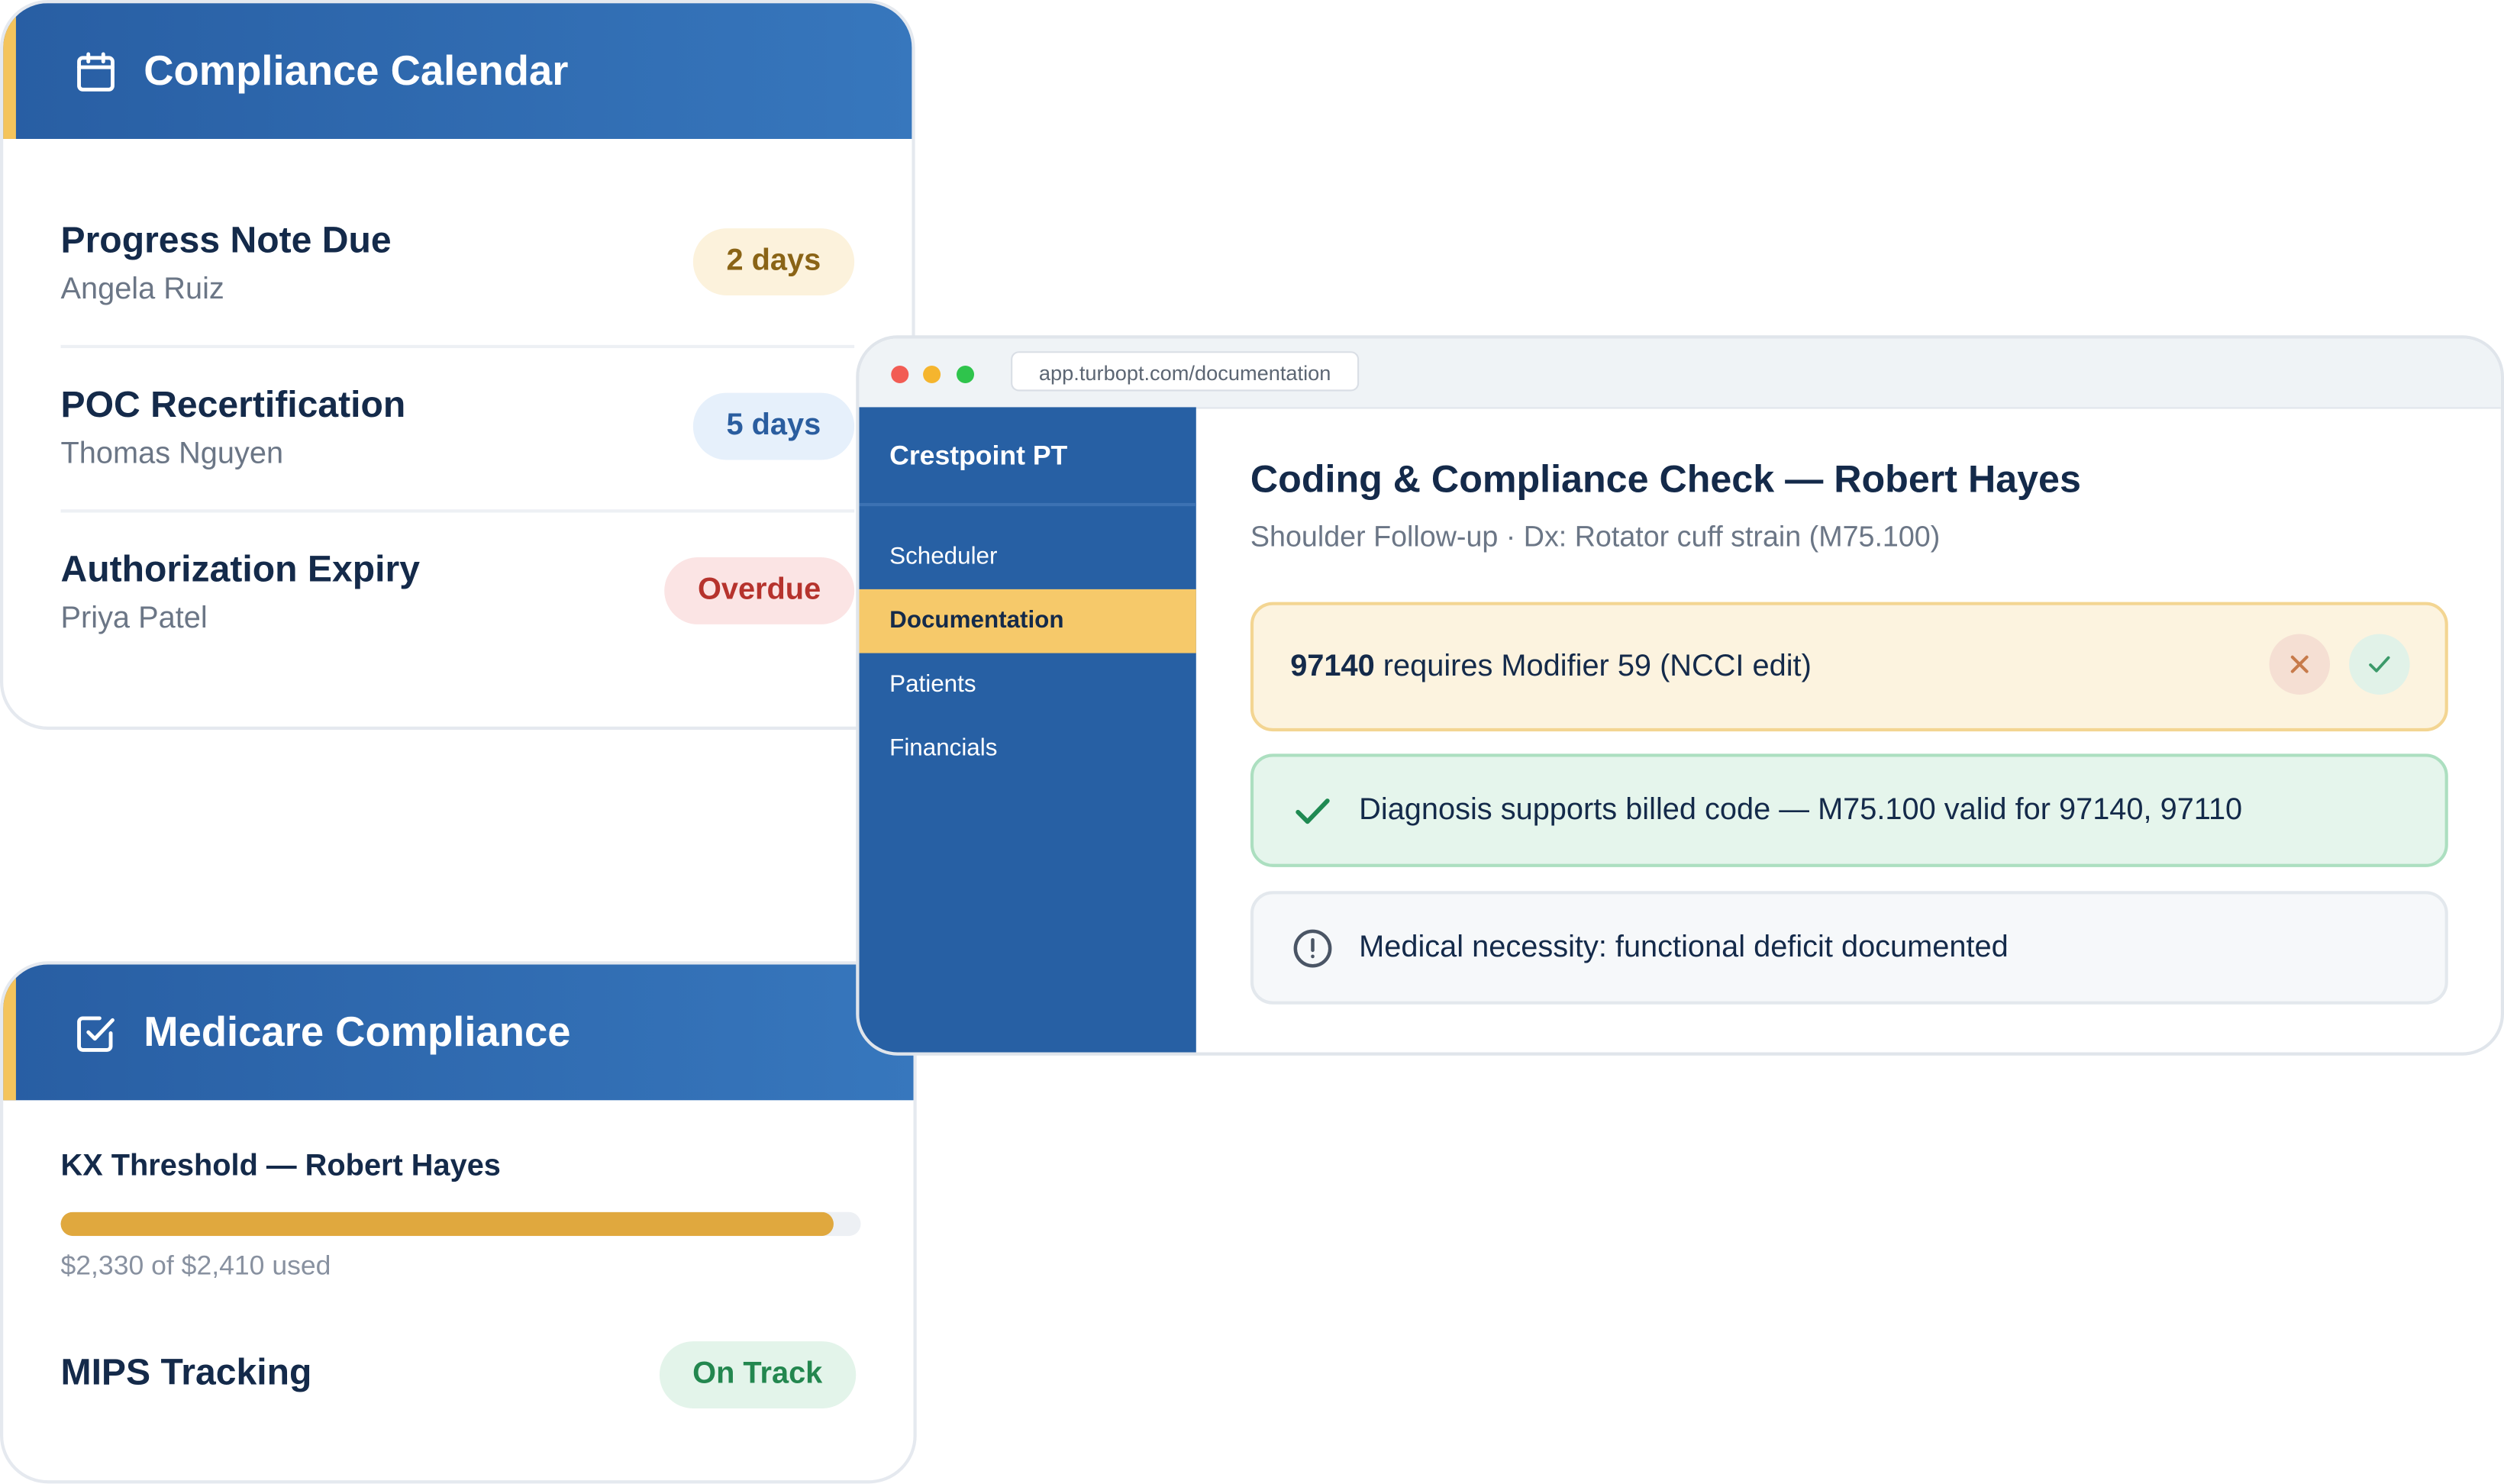  What do you see at coordinates (356, 70) in the screenshot?
I see `compliance-calendar-title: Compliance Calendar` at bounding box center [356, 70].